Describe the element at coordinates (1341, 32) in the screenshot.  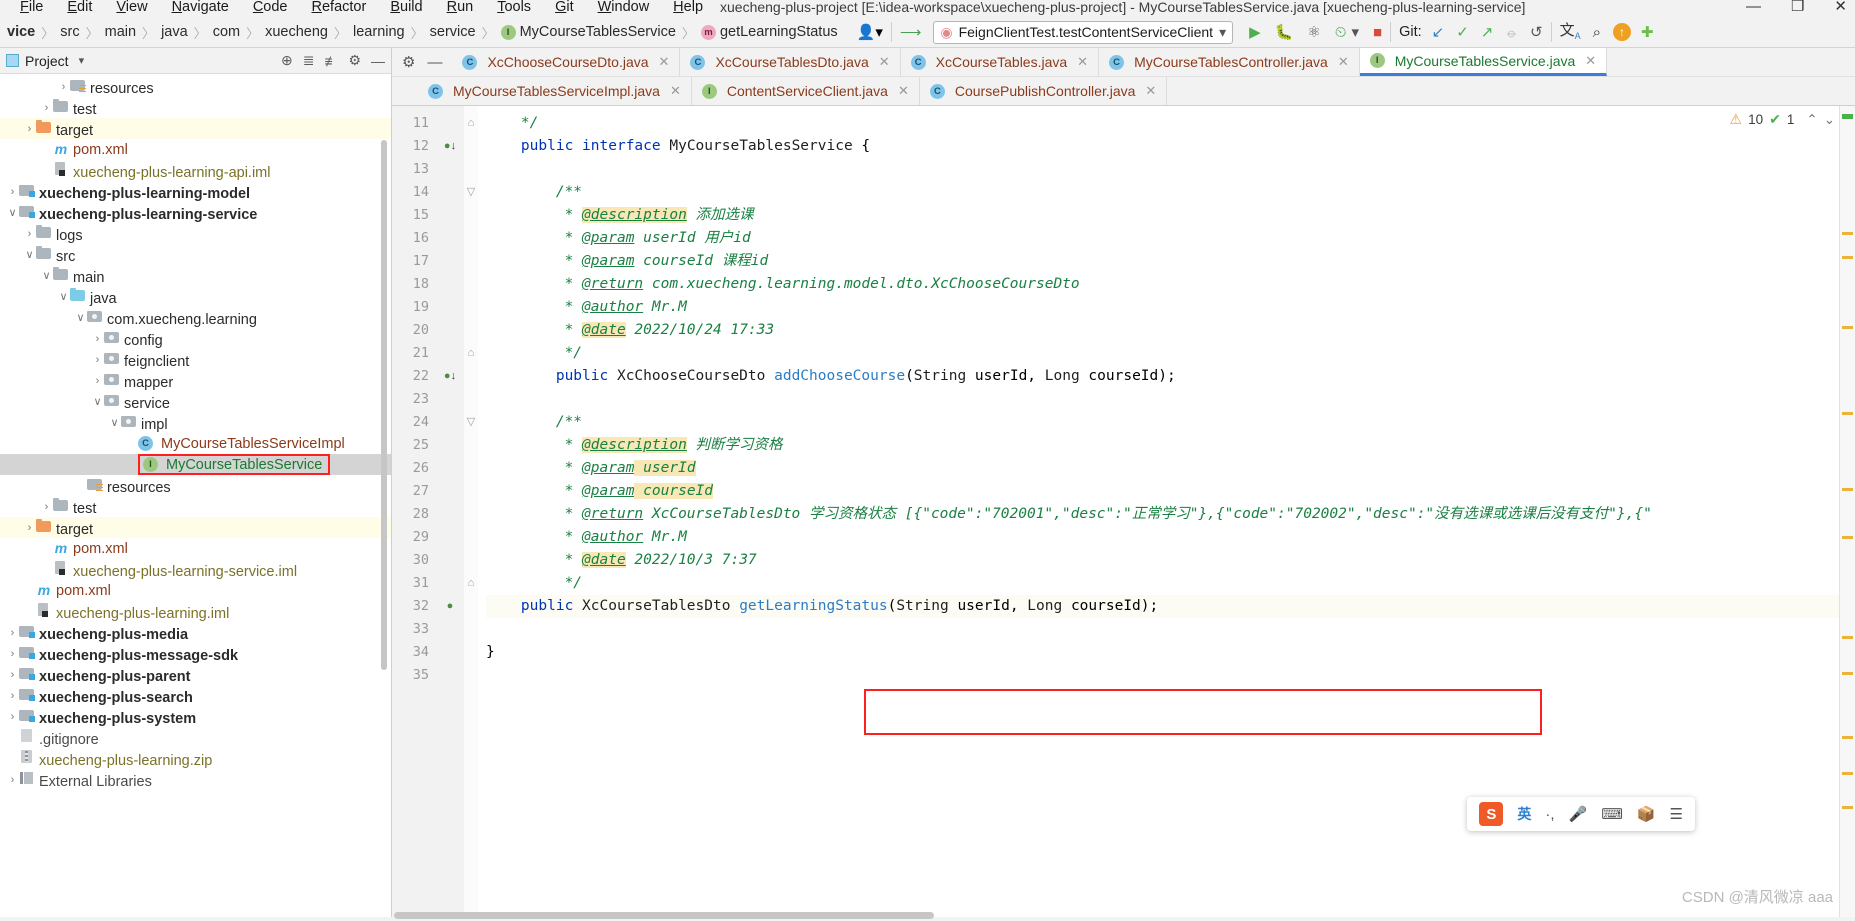
I see `profile-button: ⏲` at that location.